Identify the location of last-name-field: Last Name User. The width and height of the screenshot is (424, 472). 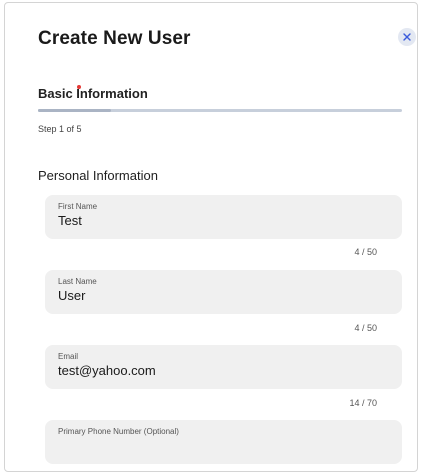
(223, 292).